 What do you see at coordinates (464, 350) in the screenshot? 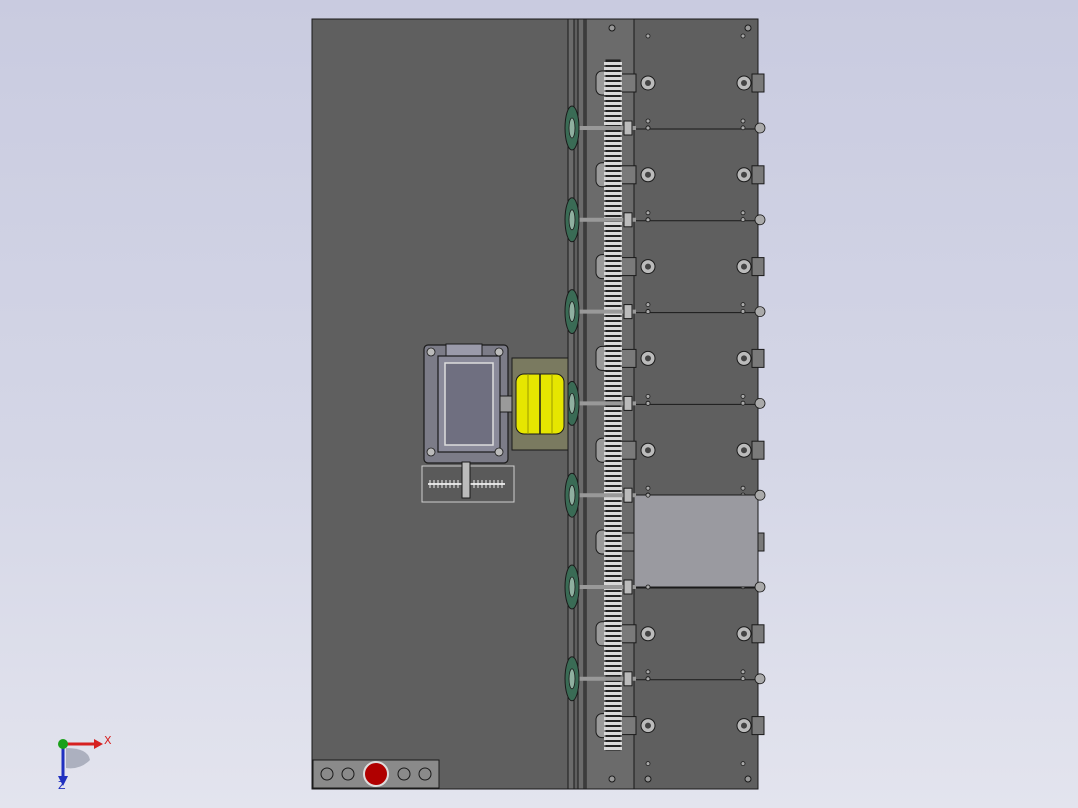
I see `motor-top-cap` at bounding box center [464, 350].